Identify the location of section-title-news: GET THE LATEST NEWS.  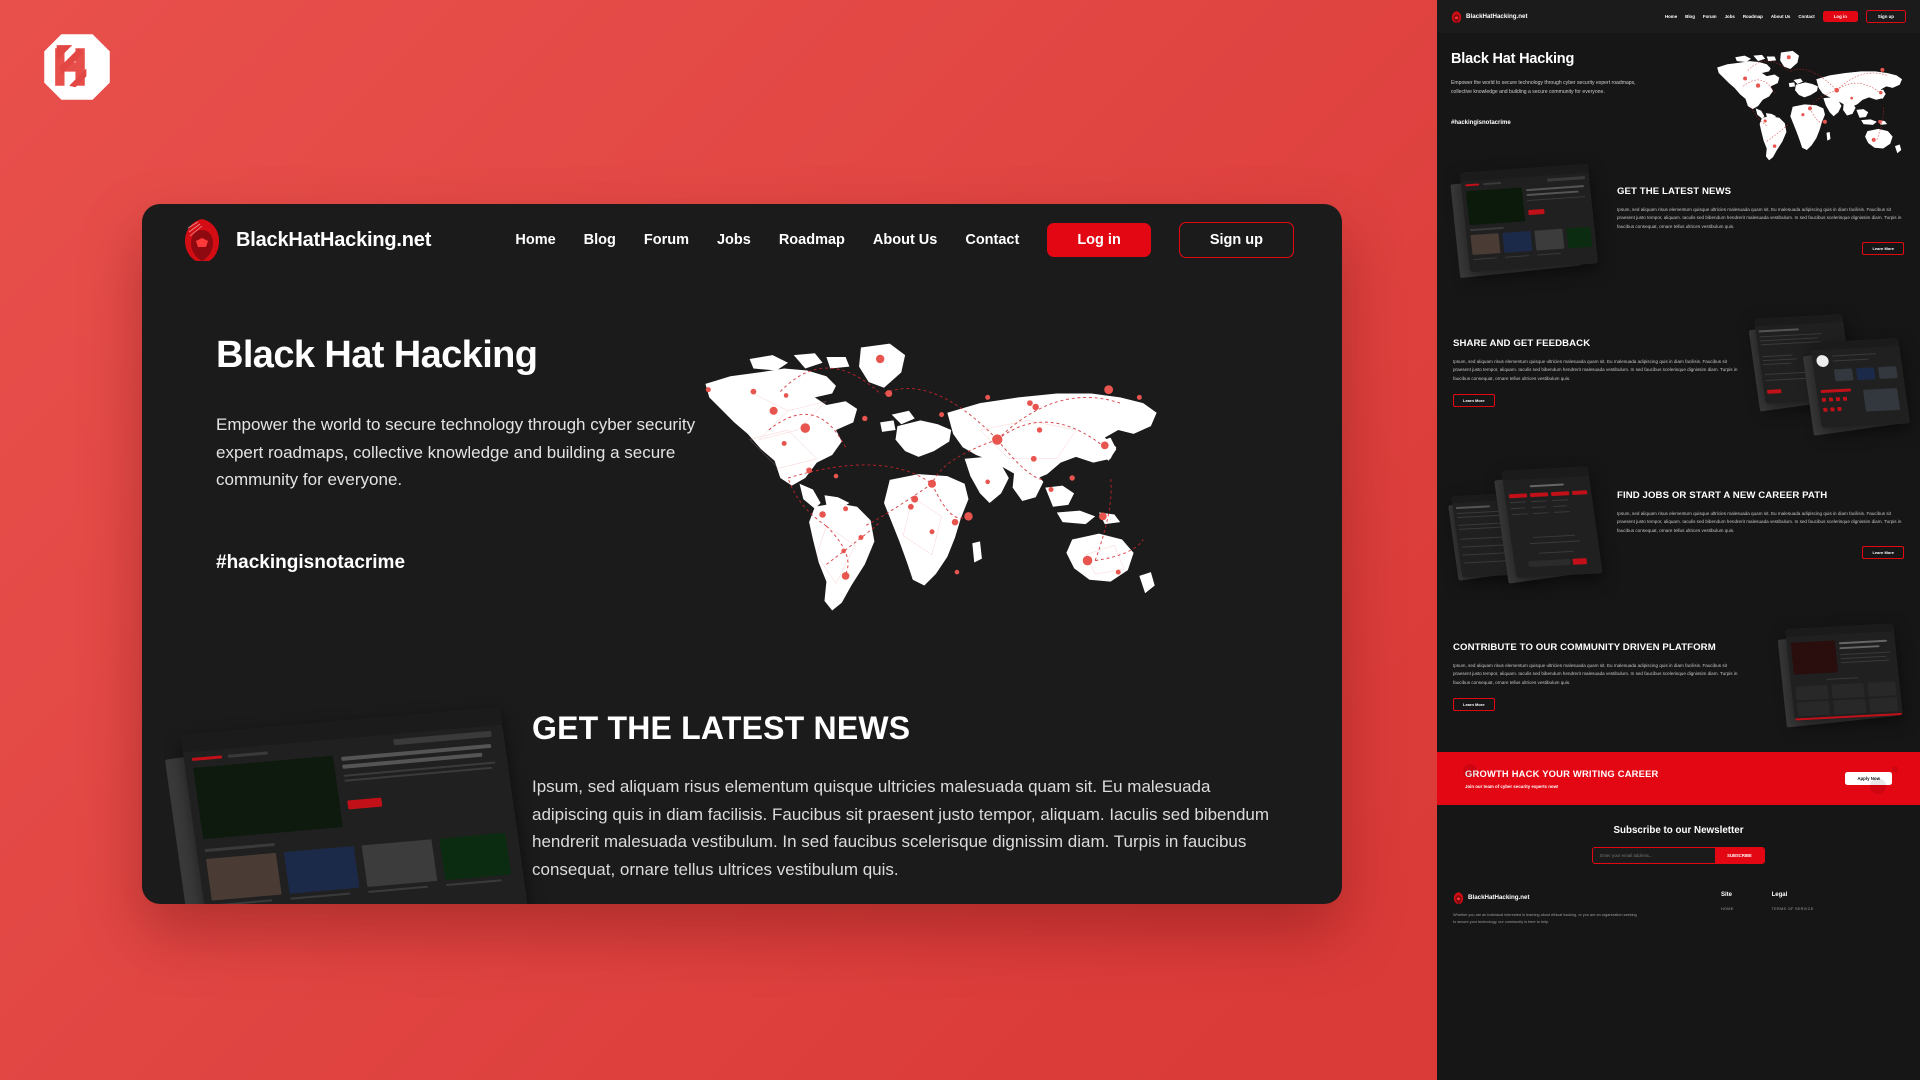
(721, 728).